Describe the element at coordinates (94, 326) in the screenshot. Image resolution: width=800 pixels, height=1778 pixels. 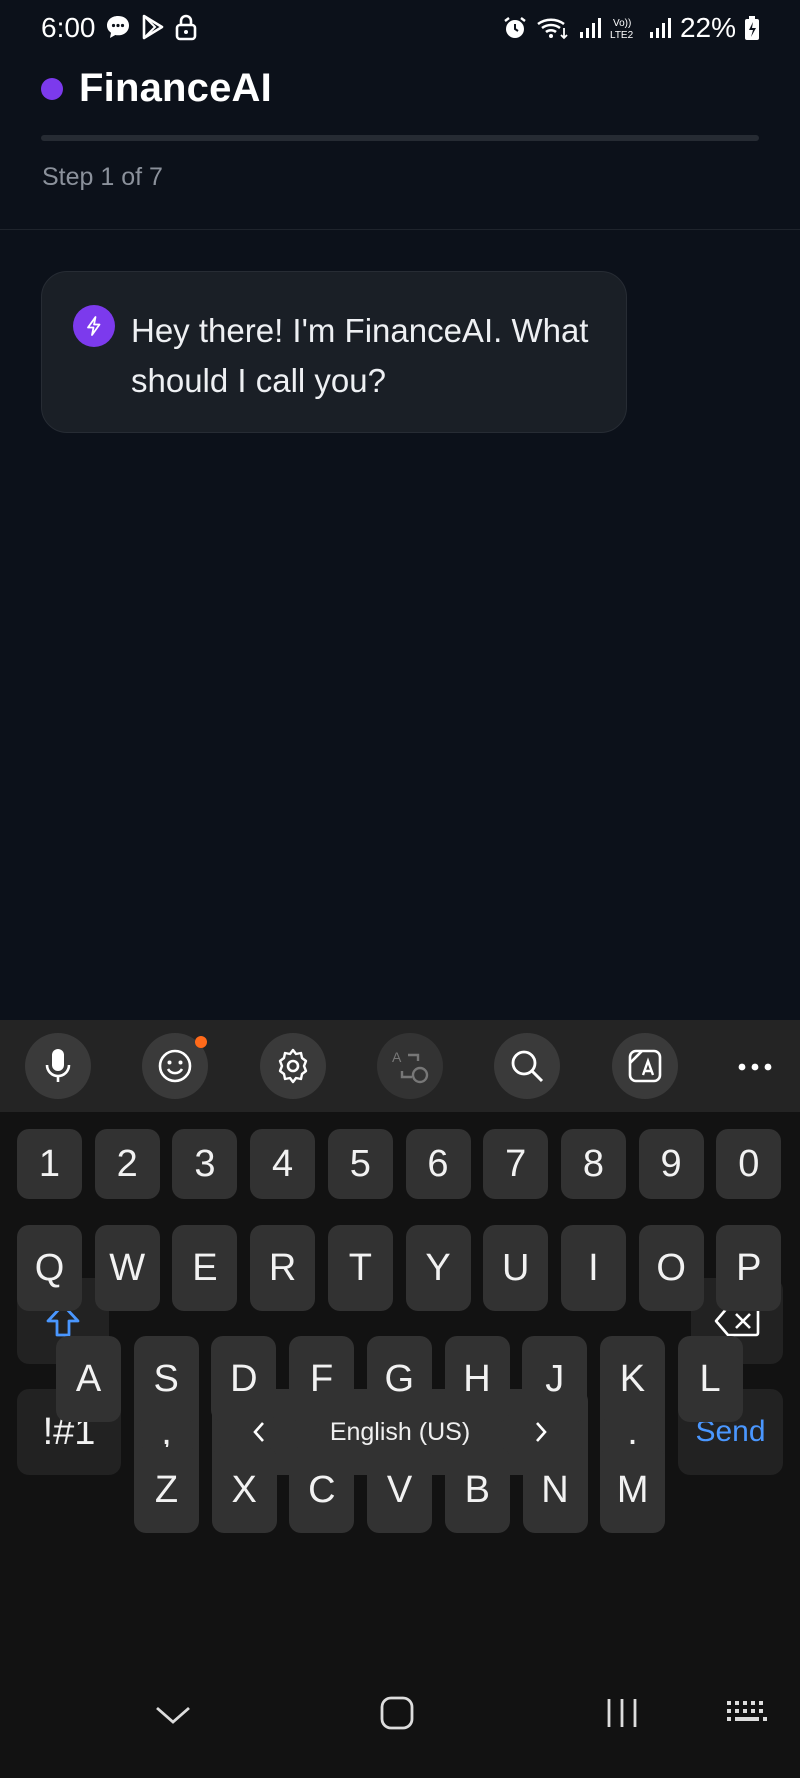
I see `bolt-icon` at that location.